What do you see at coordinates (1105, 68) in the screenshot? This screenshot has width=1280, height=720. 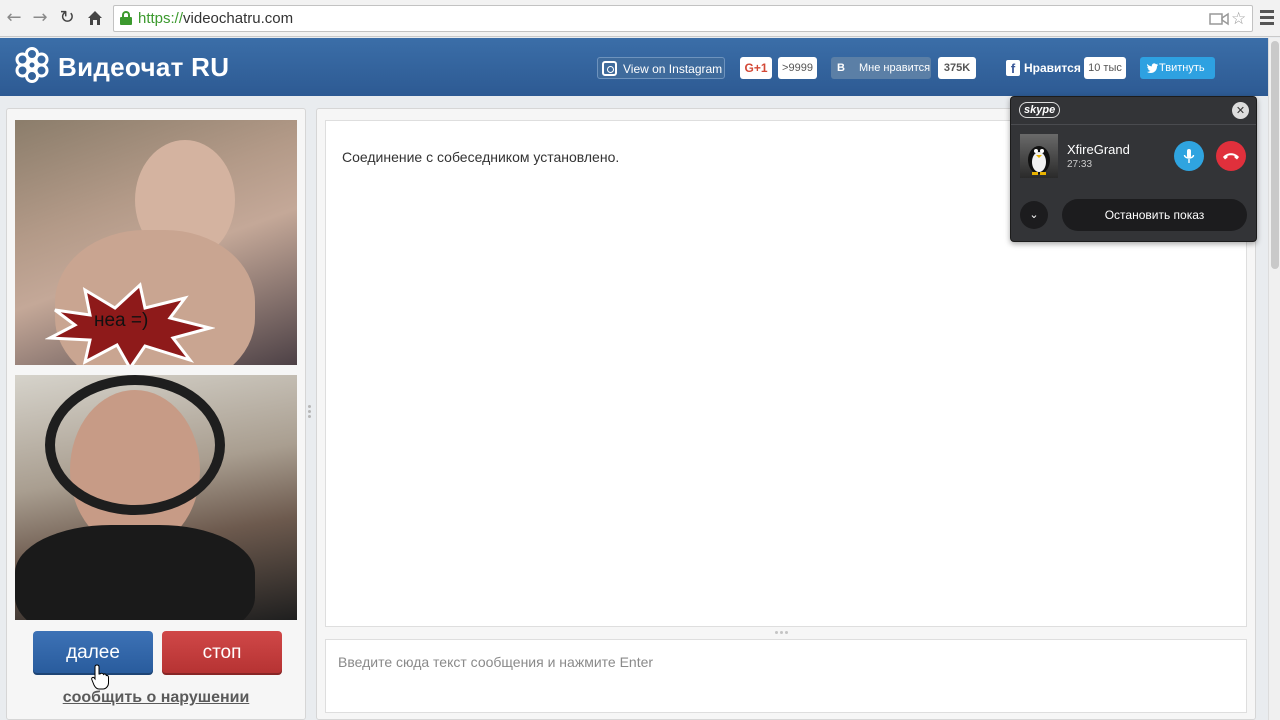 I see `facebook-like-count: 10 тыс` at bounding box center [1105, 68].